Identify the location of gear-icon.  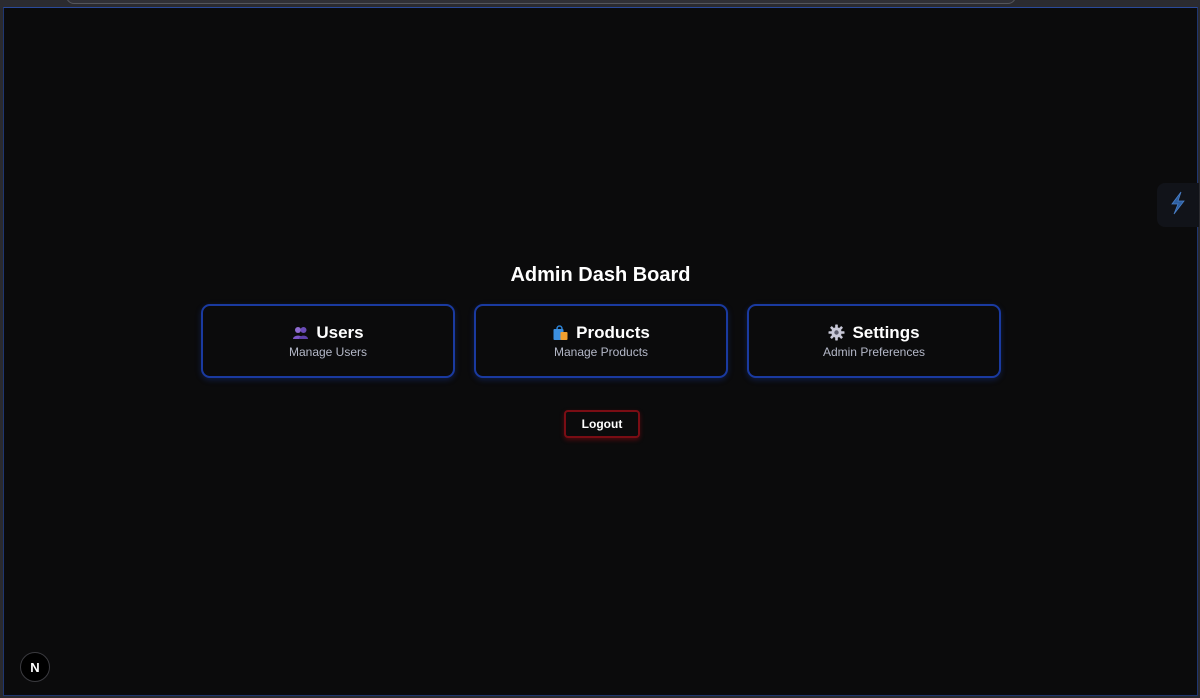
(836, 332).